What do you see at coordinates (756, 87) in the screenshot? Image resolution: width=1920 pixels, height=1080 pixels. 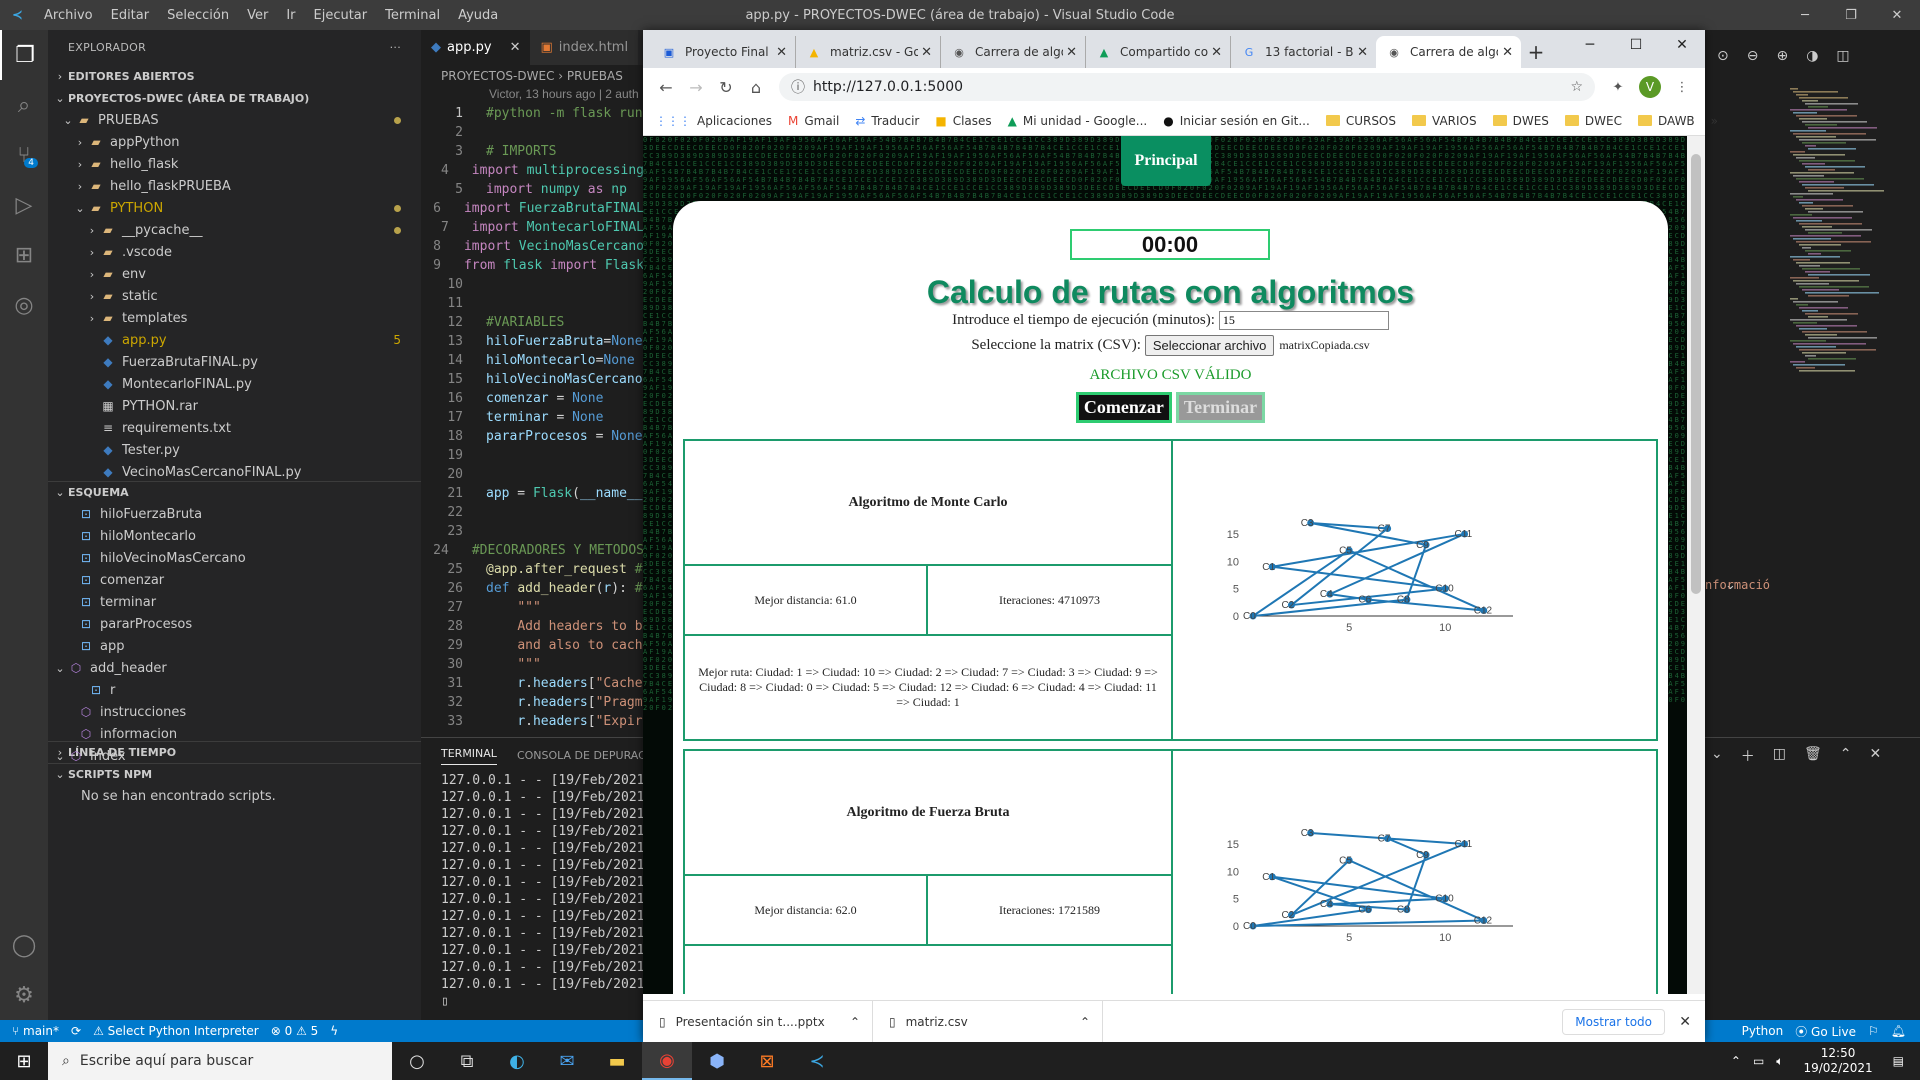 I see `home-icon: ⌂` at bounding box center [756, 87].